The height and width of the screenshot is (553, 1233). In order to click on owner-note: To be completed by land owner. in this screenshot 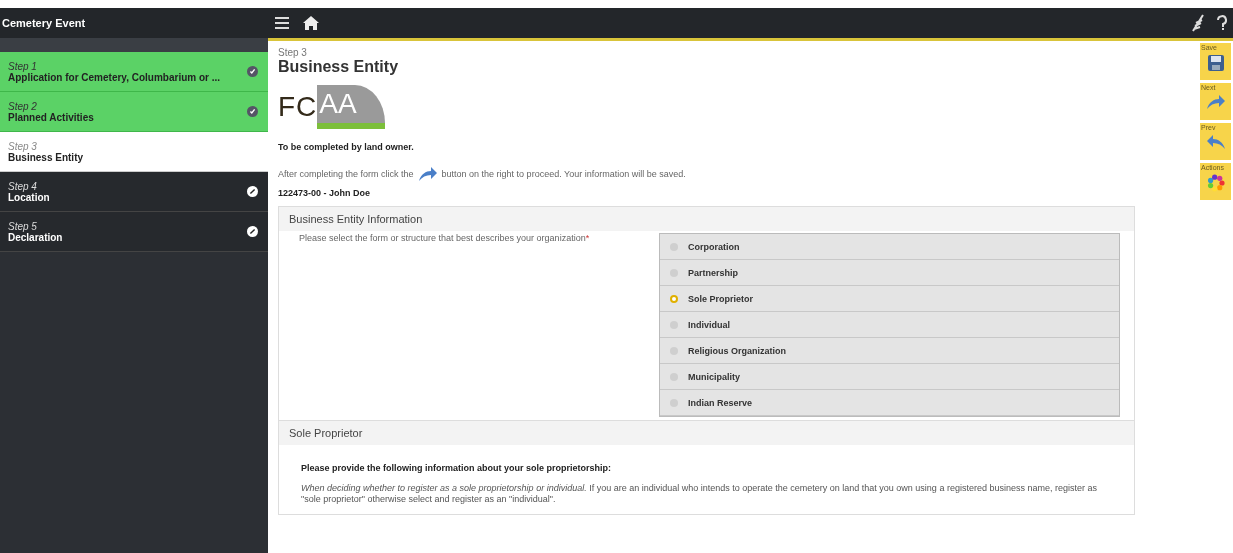, I will do `click(346, 147)`.